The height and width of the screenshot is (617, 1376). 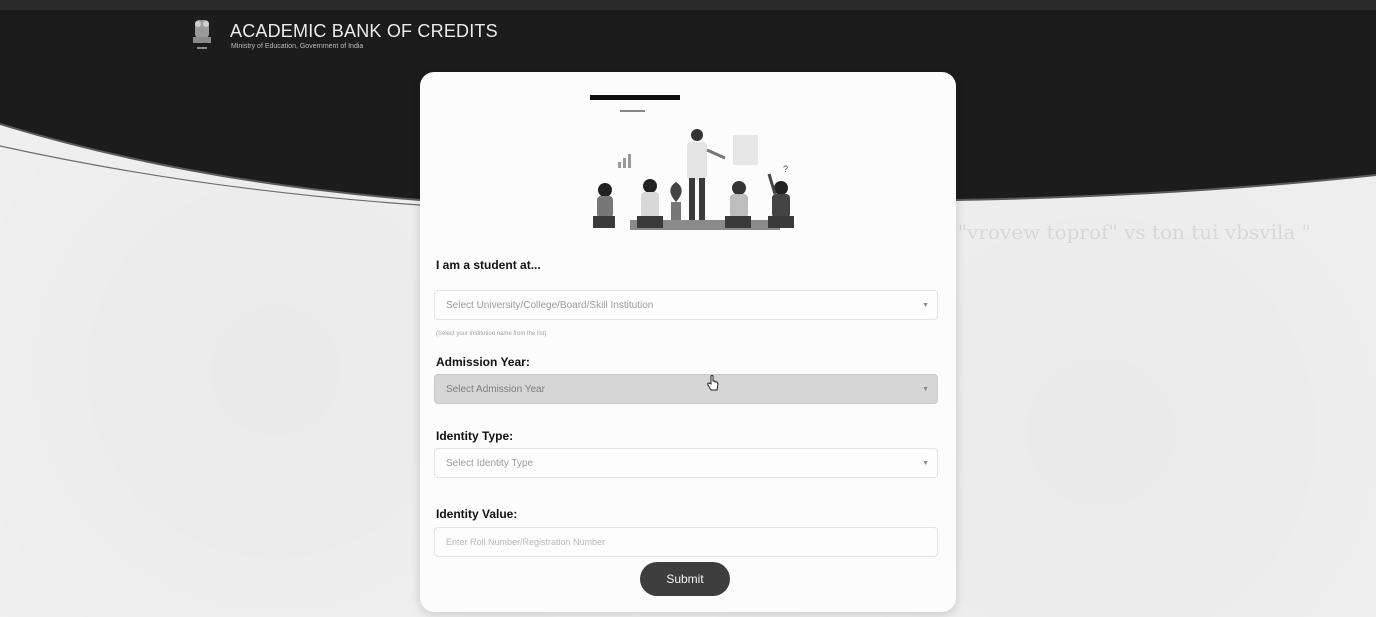 I want to click on identity-type-select-placeholder: Select Identity Type, so click(x=490, y=463).